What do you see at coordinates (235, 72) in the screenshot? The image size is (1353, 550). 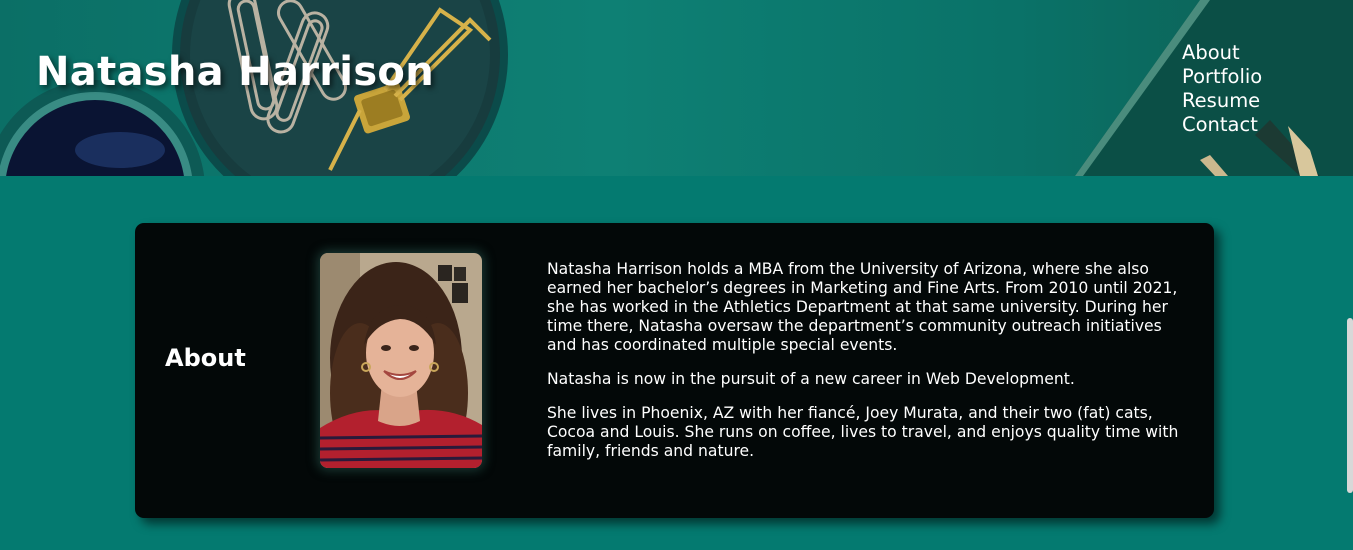 I see `site-title: Natasha Harrison` at bounding box center [235, 72].